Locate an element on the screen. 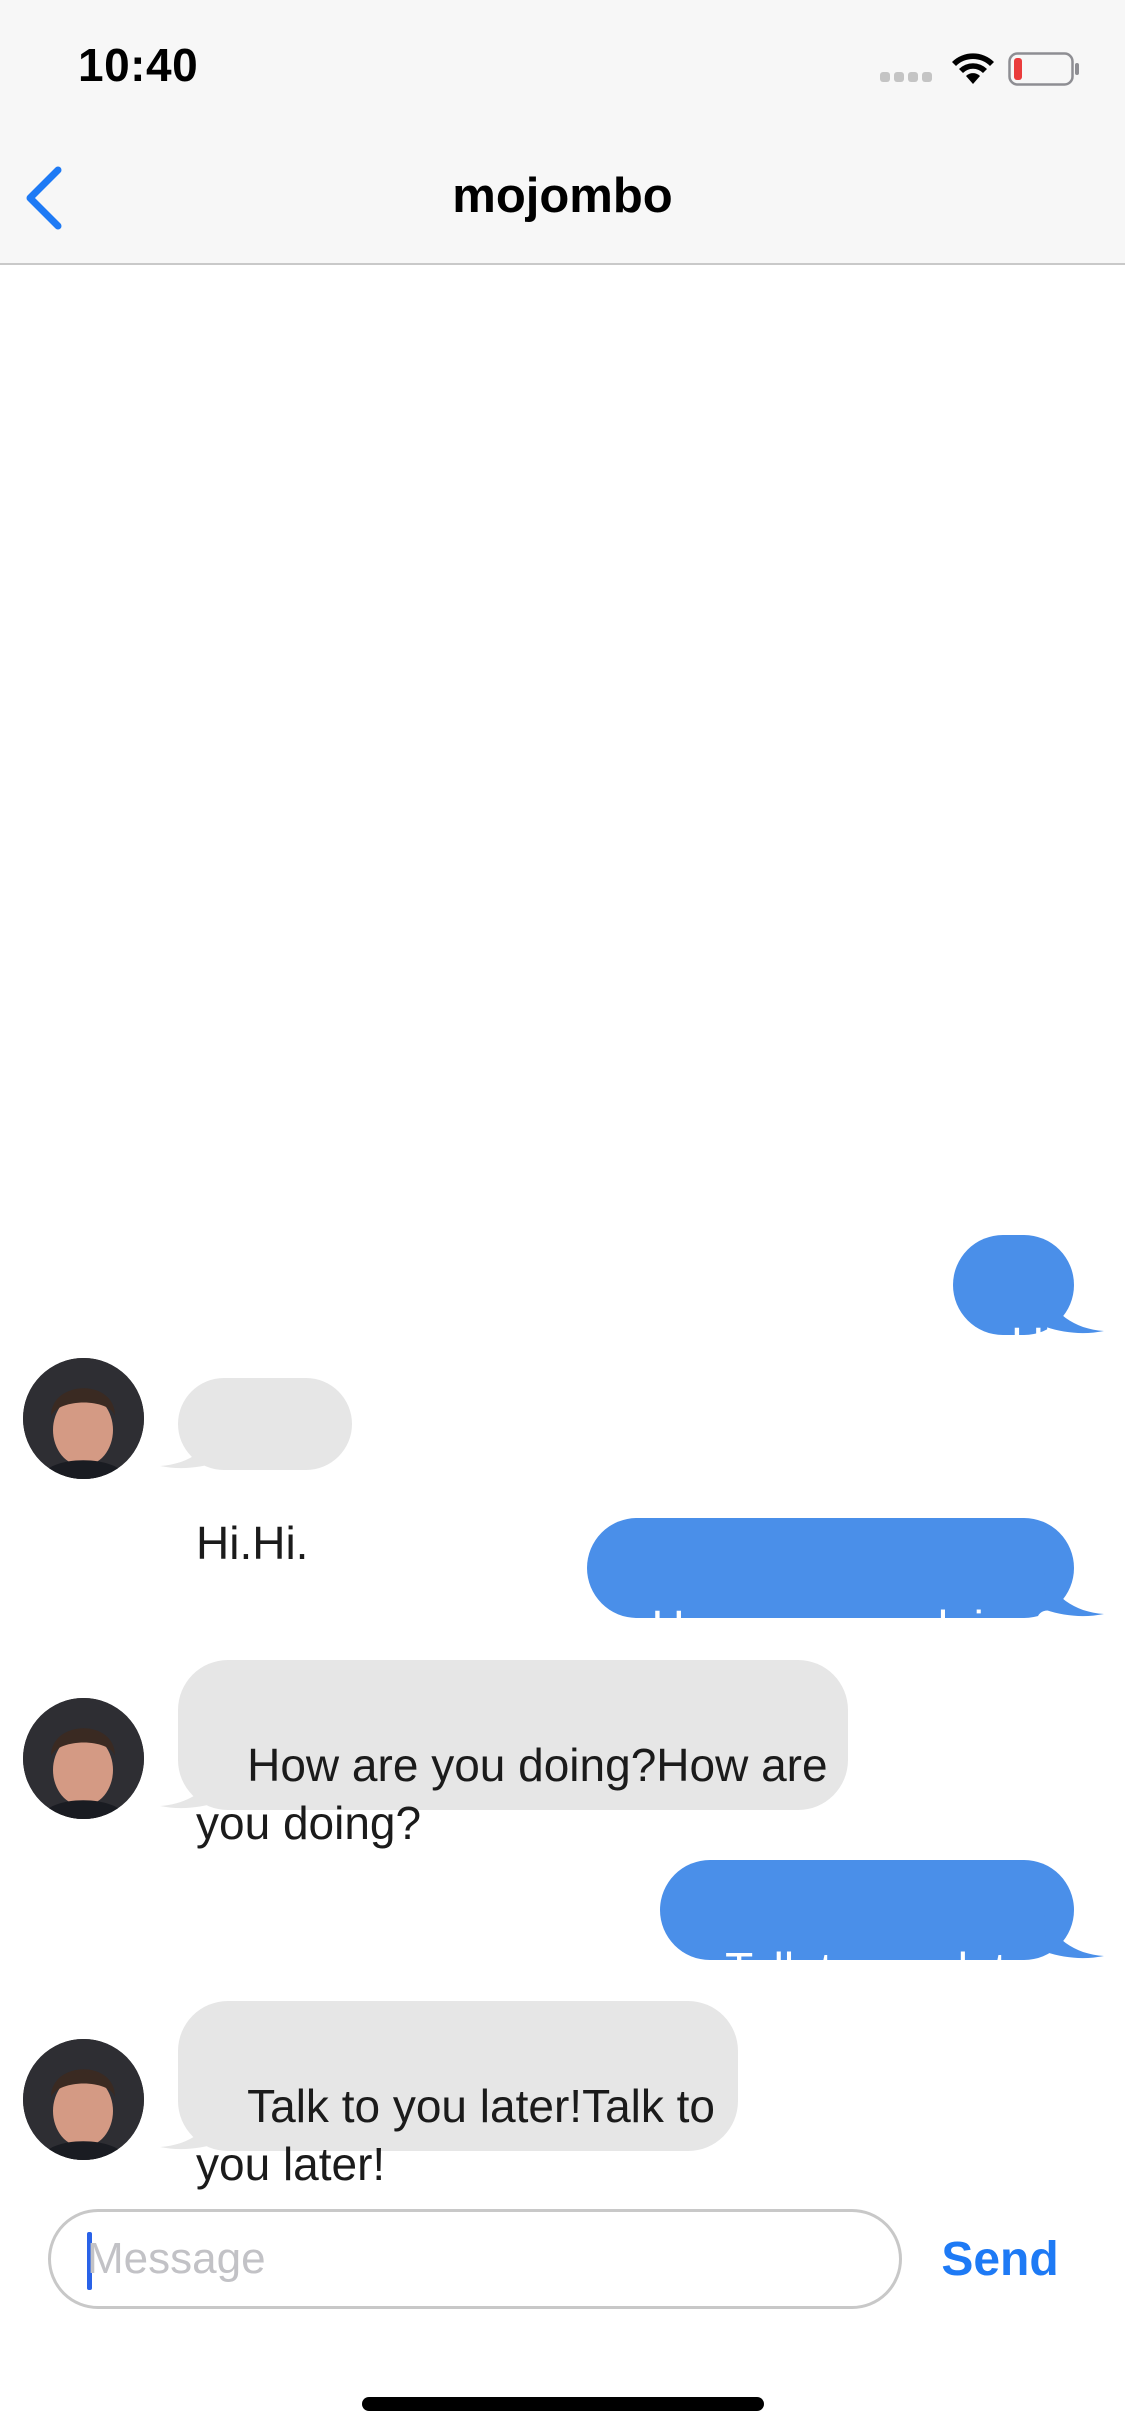 The height and width of the screenshot is (2436, 1125). message-input is located at coordinates (477, 2259).